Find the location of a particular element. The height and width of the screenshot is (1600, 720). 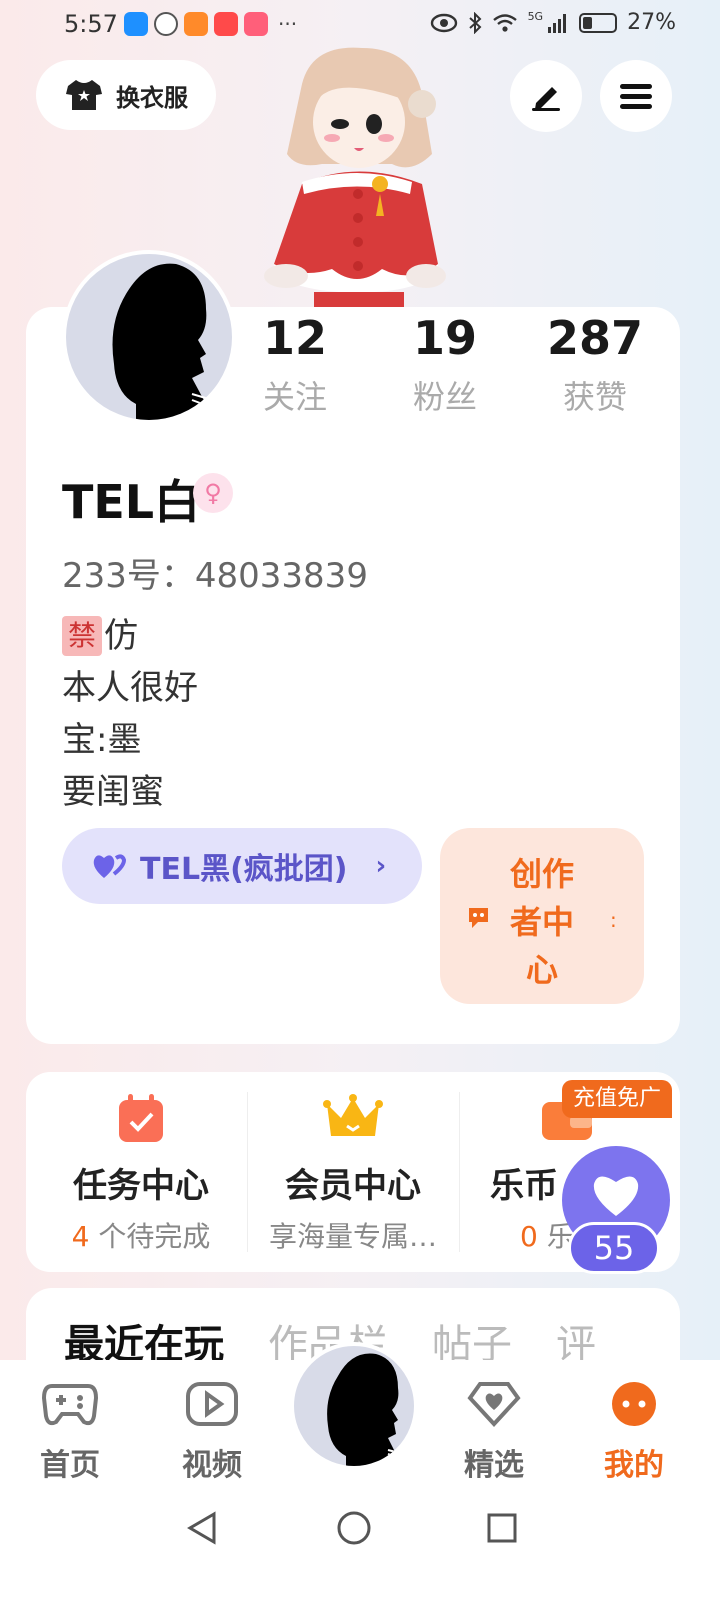

nav-video: 视频 is located at coordinates (212, 1432).